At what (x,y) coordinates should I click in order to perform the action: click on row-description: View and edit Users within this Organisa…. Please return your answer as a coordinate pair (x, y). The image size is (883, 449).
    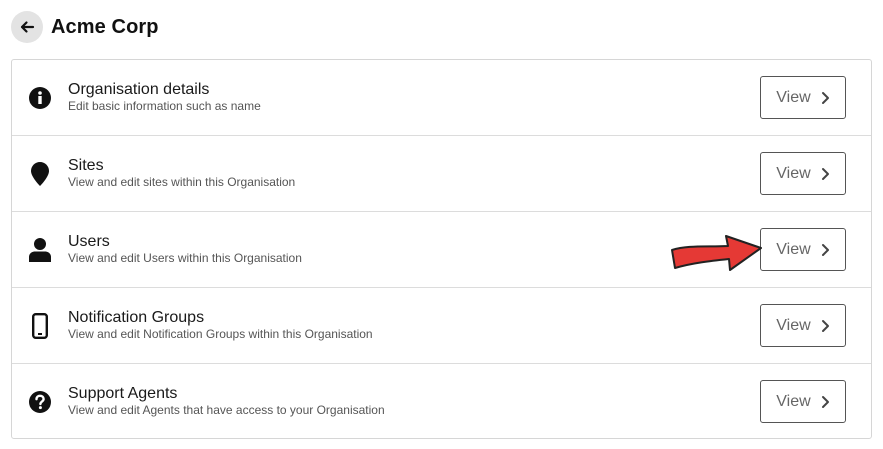
    Looking at the image, I should click on (185, 258).